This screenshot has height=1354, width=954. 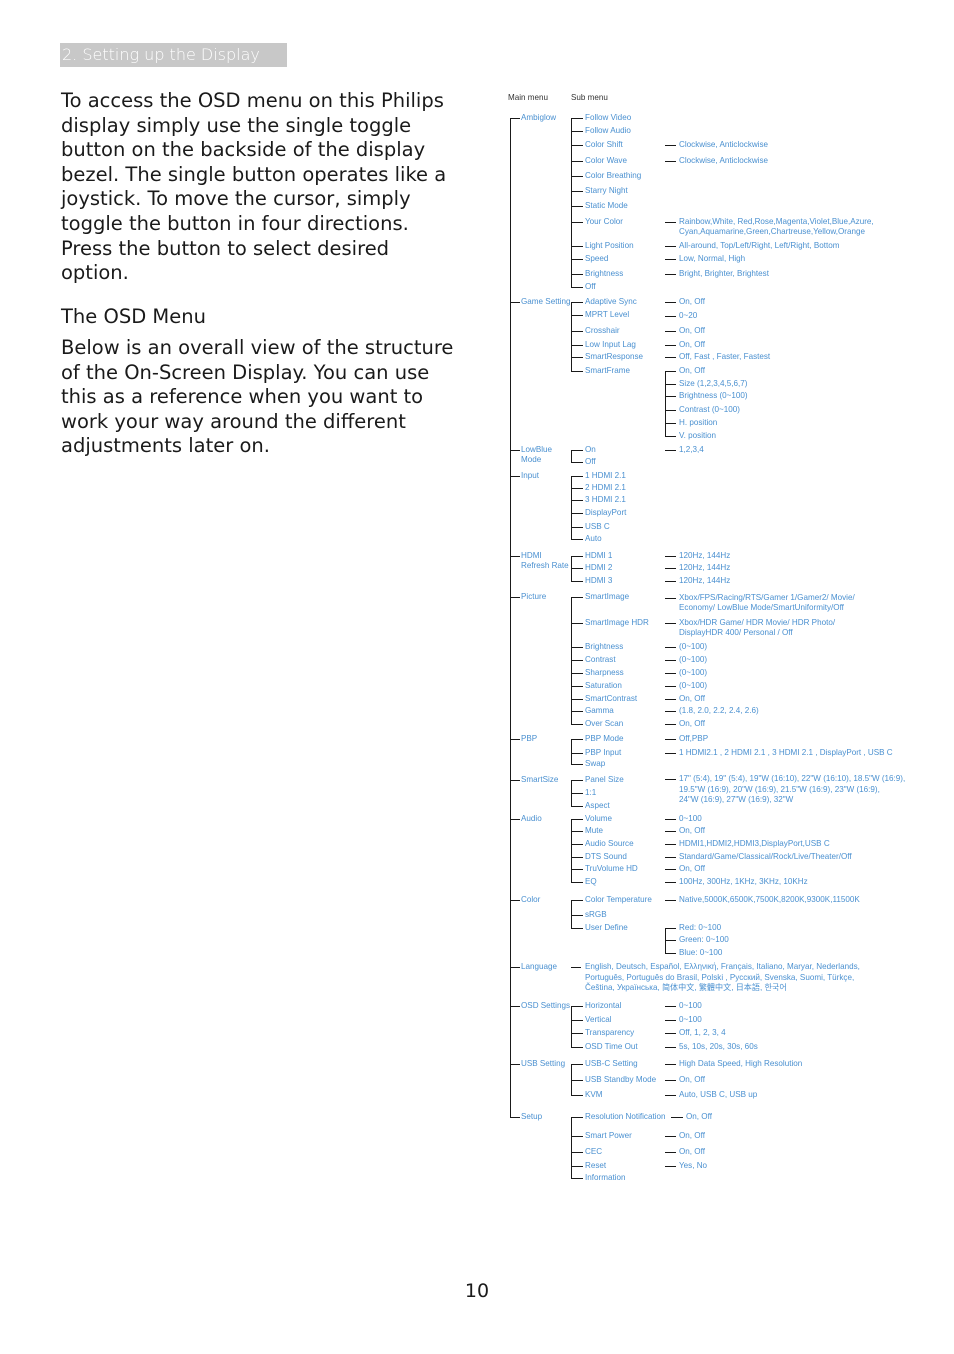 What do you see at coordinates (477, 1291) in the screenshot?
I see `page-number: 10` at bounding box center [477, 1291].